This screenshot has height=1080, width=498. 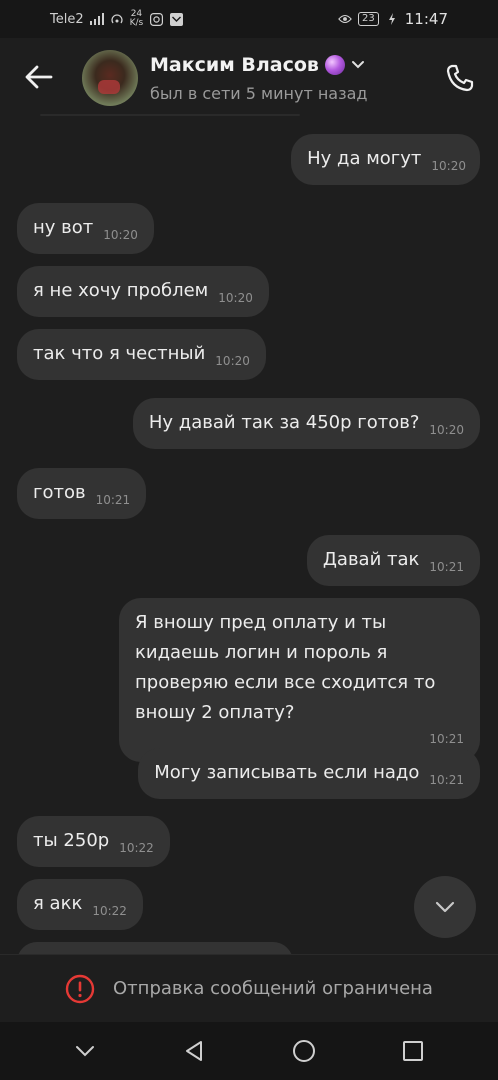 I want to click on crystal-ball-emoji-icon, so click(x=334, y=65).